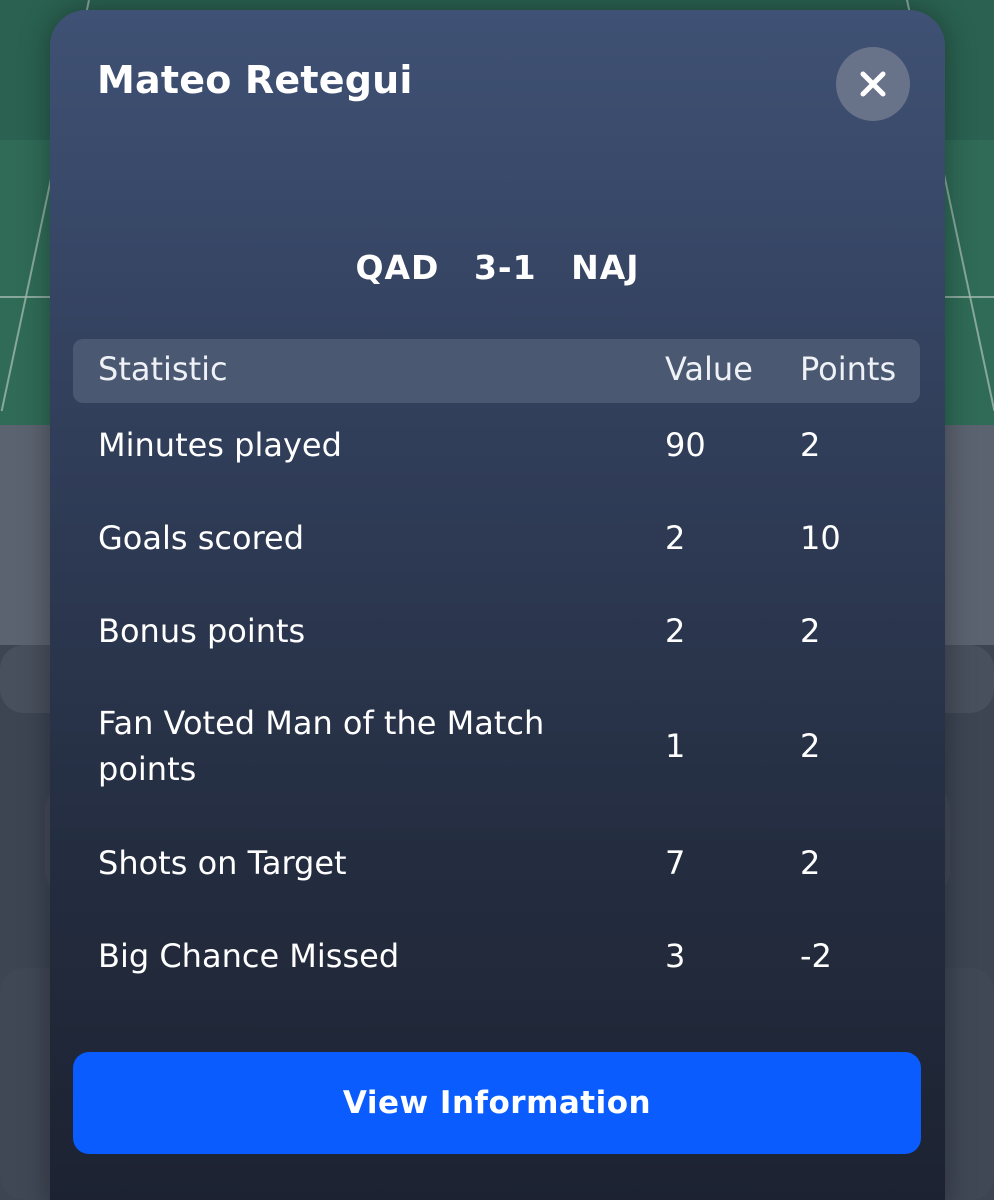 This screenshot has height=1200, width=994. What do you see at coordinates (163, 369) in the screenshot?
I see `header-statistic: Statistic` at bounding box center [163, 369].